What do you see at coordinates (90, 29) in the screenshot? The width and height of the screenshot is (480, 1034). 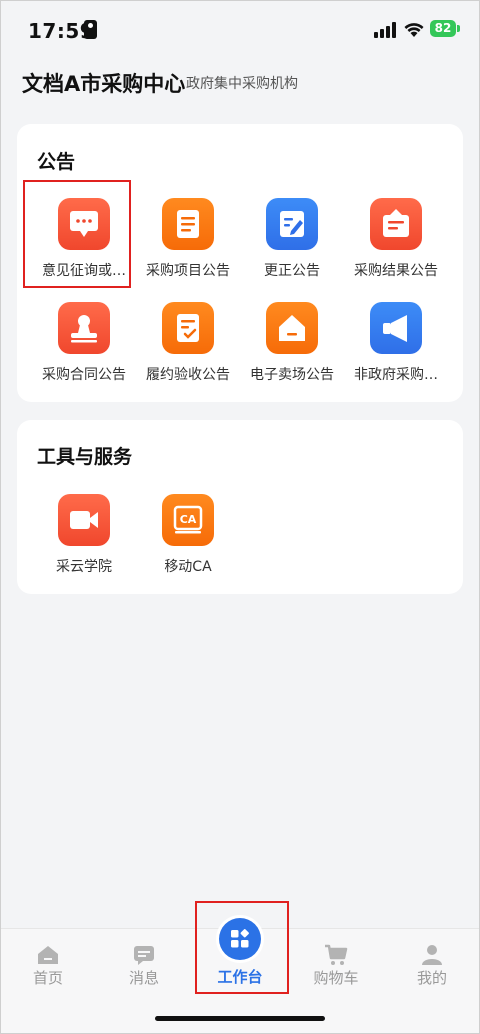 I see `contact-badge-icon` at bounding box center [90, 29].